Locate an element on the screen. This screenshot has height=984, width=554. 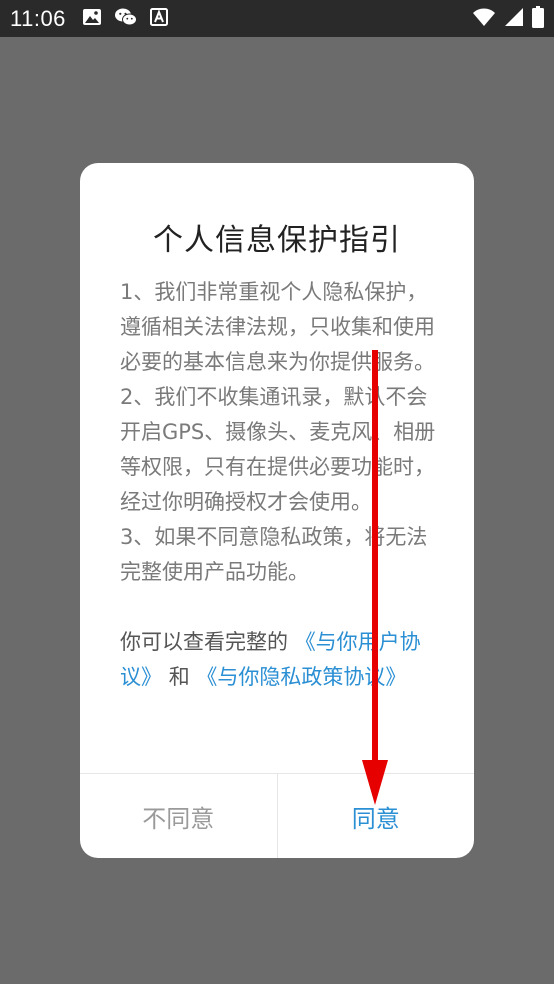
status-bar: 11:06 is located at coordinates (277, 18).